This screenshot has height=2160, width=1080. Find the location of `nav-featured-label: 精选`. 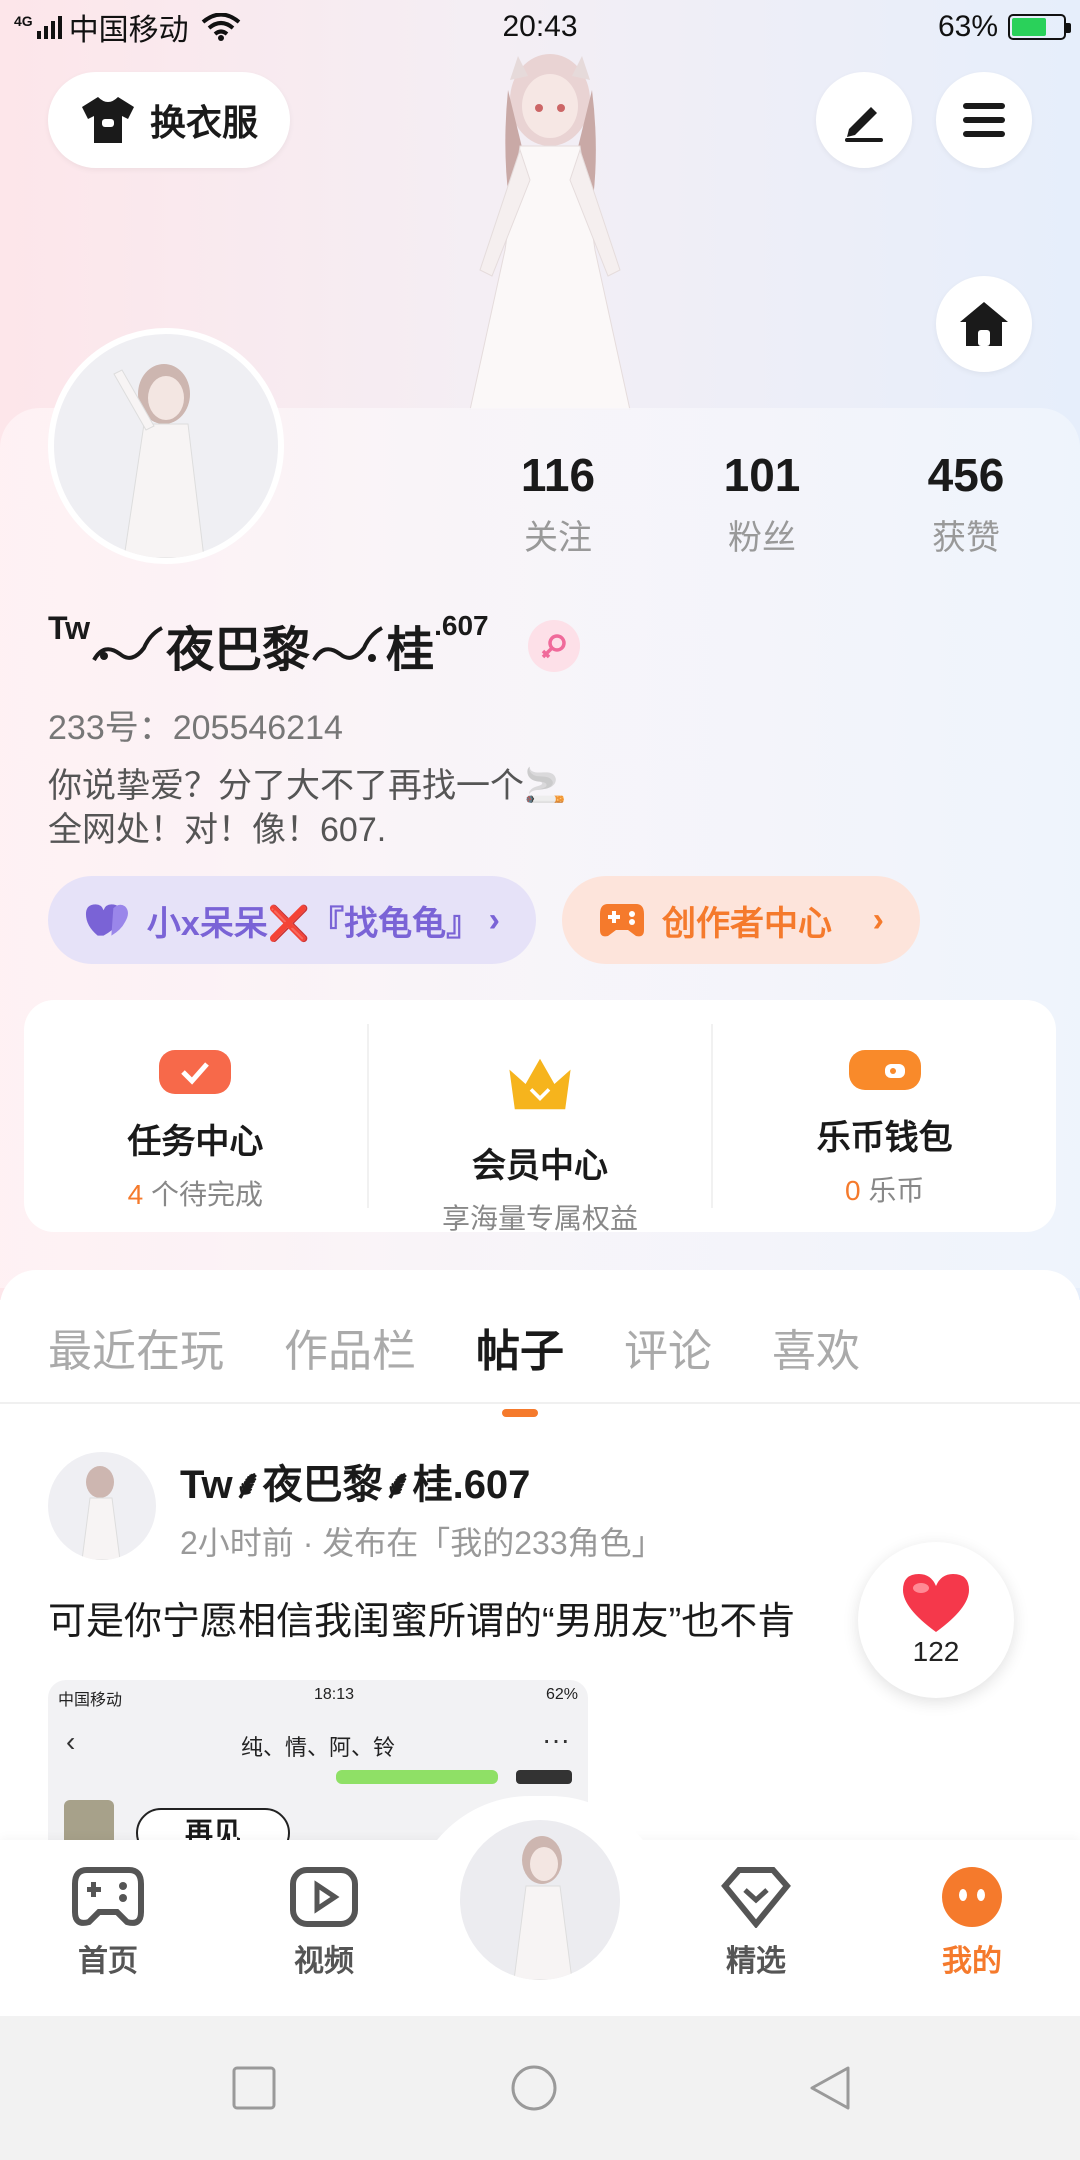

nav-featured-label: 精选 is located at coordinates (756, 1961).